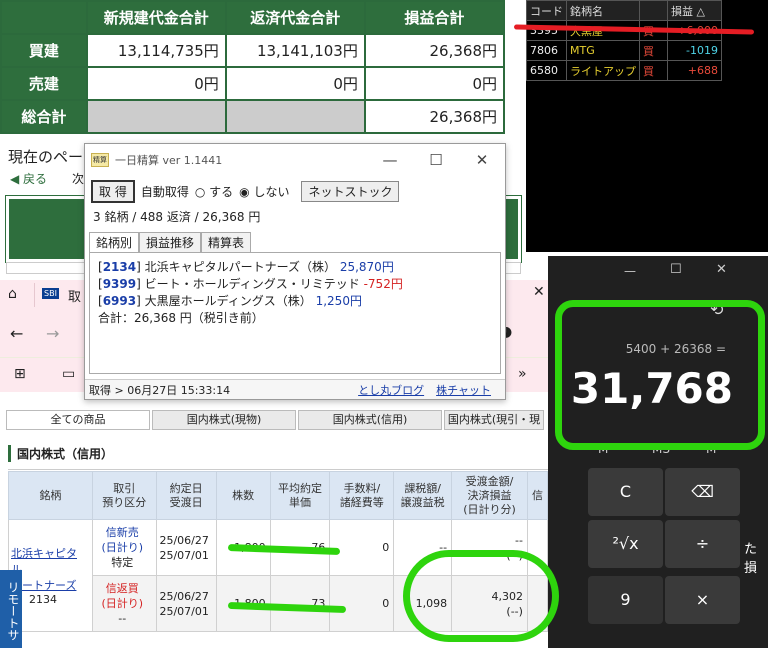 This screenshot has width=768, height=648. Describe the element at coordinates (11, 609) in the screenshot. I see `remote-side-tab: リモートサ` at that location.